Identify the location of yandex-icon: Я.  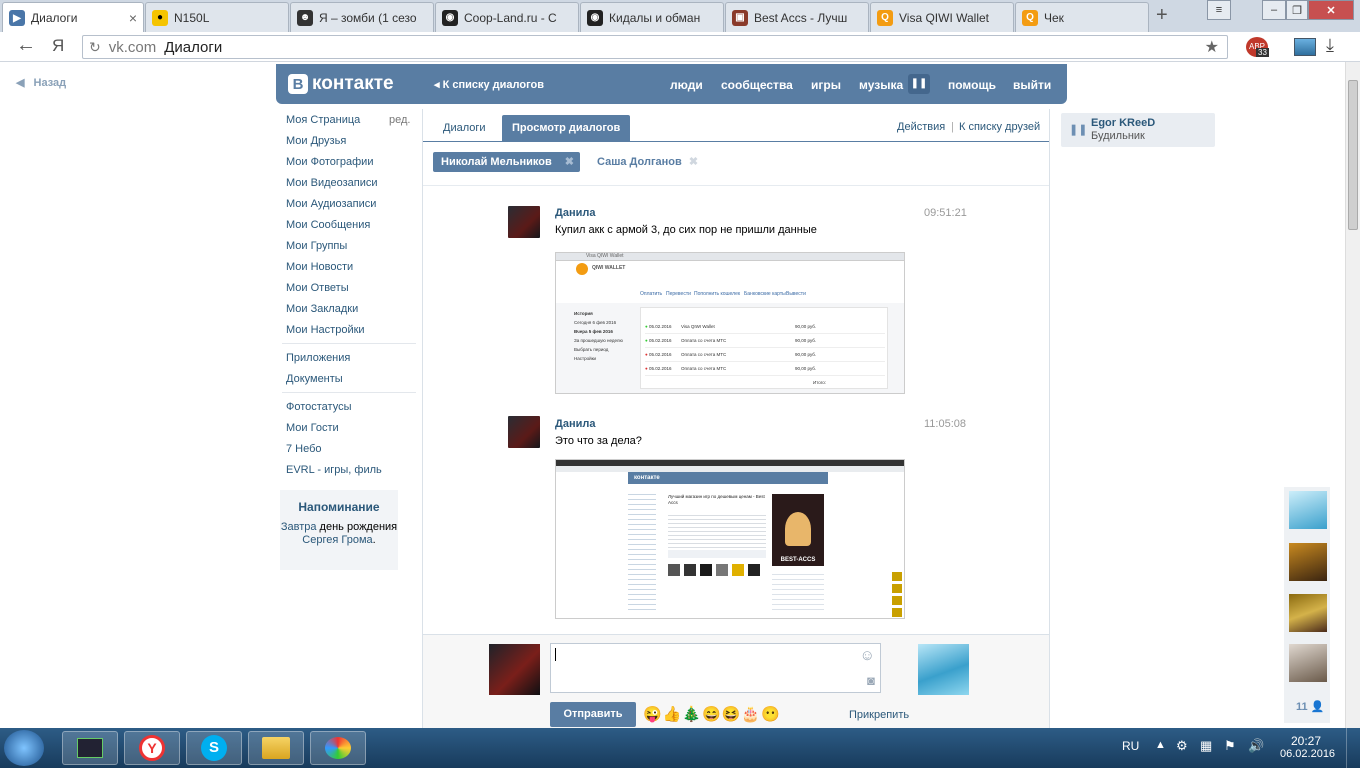
(58, 46).